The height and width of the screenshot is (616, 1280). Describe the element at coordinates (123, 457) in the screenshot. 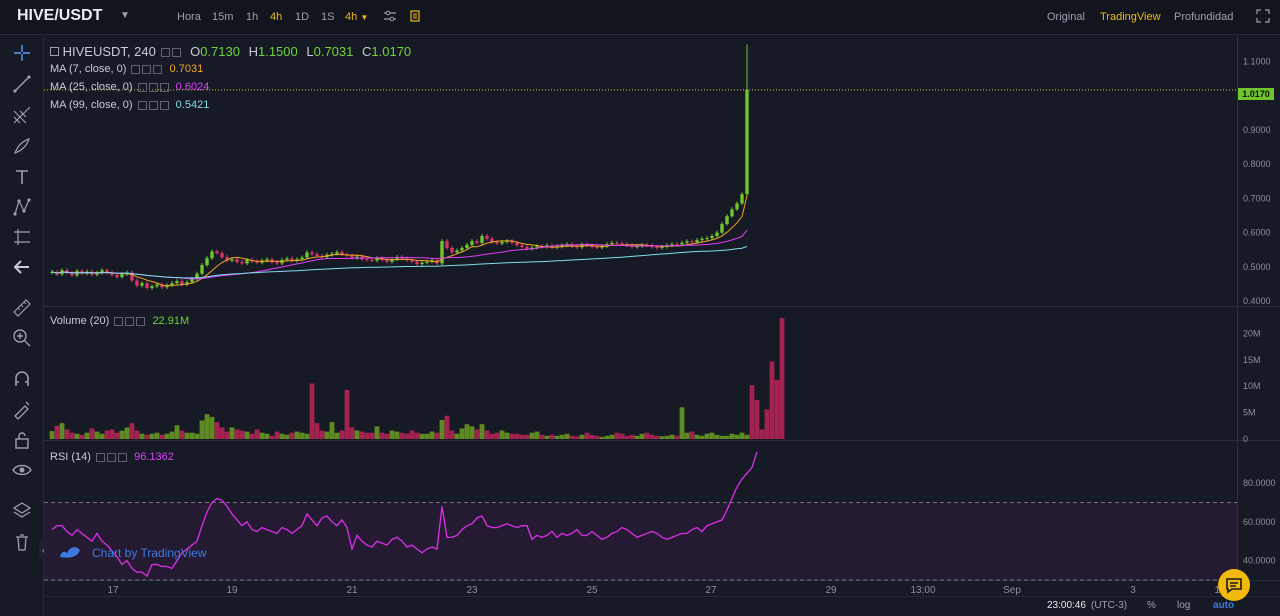

I see `rsi-remove-icon` at that location.